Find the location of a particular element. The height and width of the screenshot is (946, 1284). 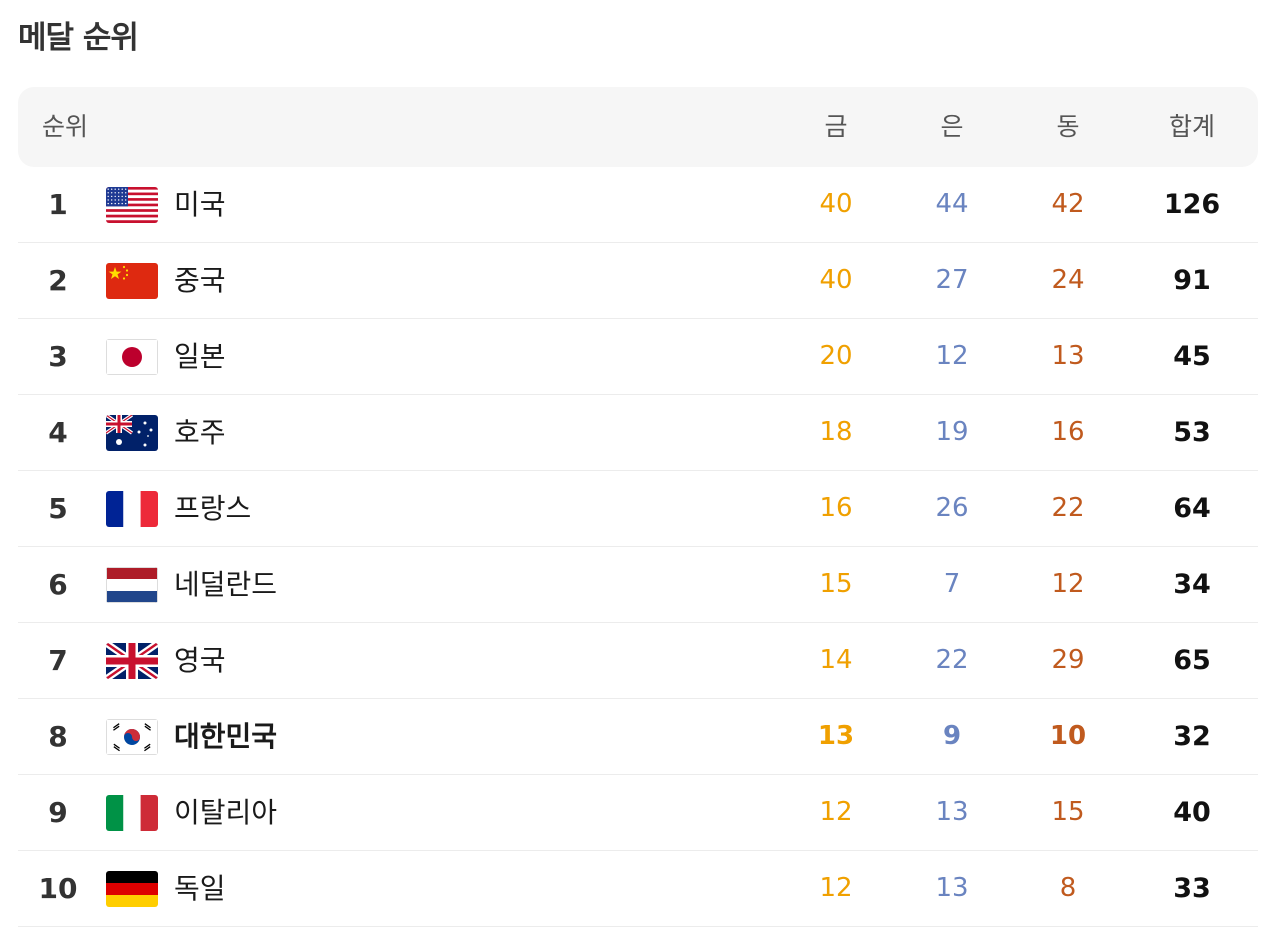

silver-count: 19 is located at coordinates (952, 432).